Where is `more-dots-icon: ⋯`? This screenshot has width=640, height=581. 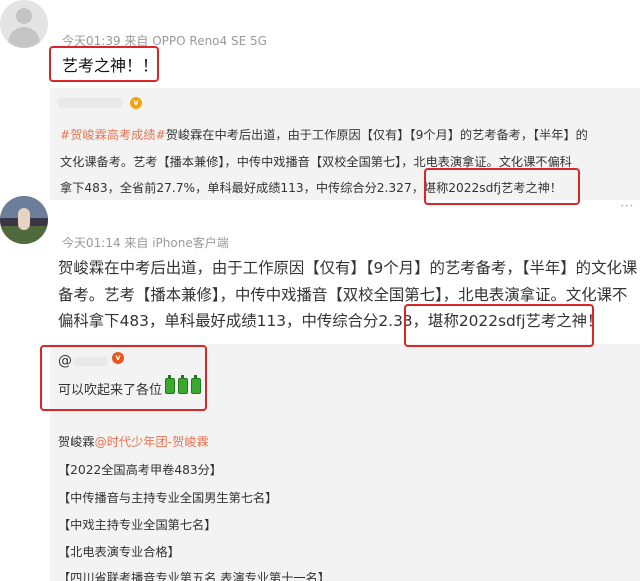 more-dots-icon: ⋯ is located at coordinates (627, 206).